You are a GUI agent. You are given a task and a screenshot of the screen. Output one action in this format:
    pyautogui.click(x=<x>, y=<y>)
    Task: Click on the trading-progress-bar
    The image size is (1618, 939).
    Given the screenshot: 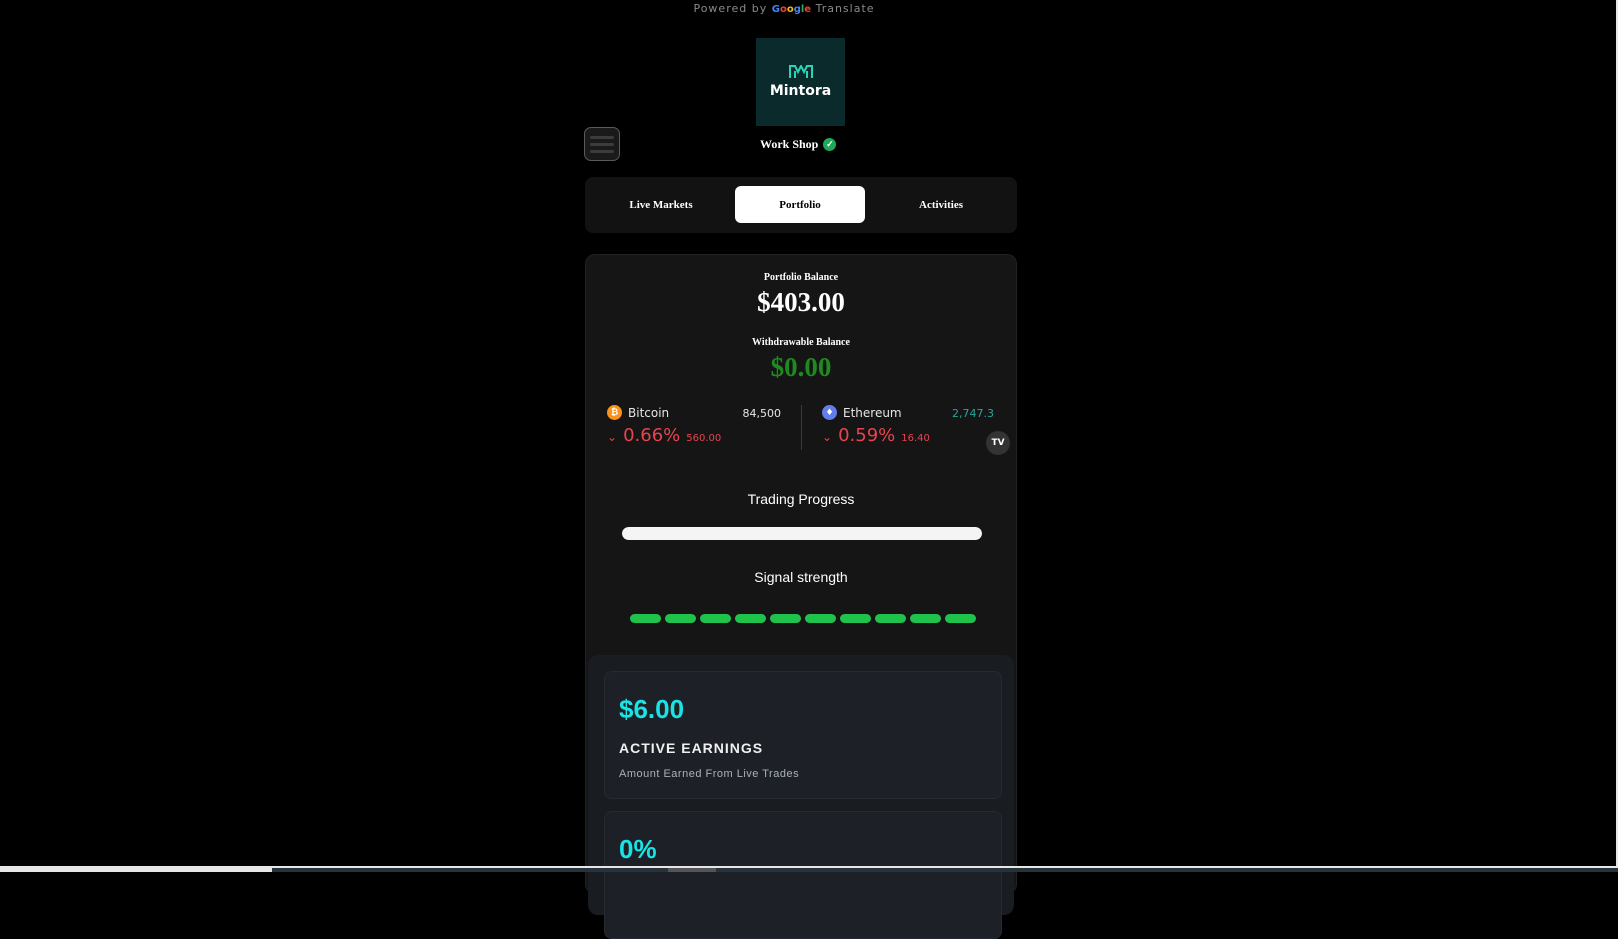 What is the action you would take?
    pyautogui.click(x=802, y=533)
    